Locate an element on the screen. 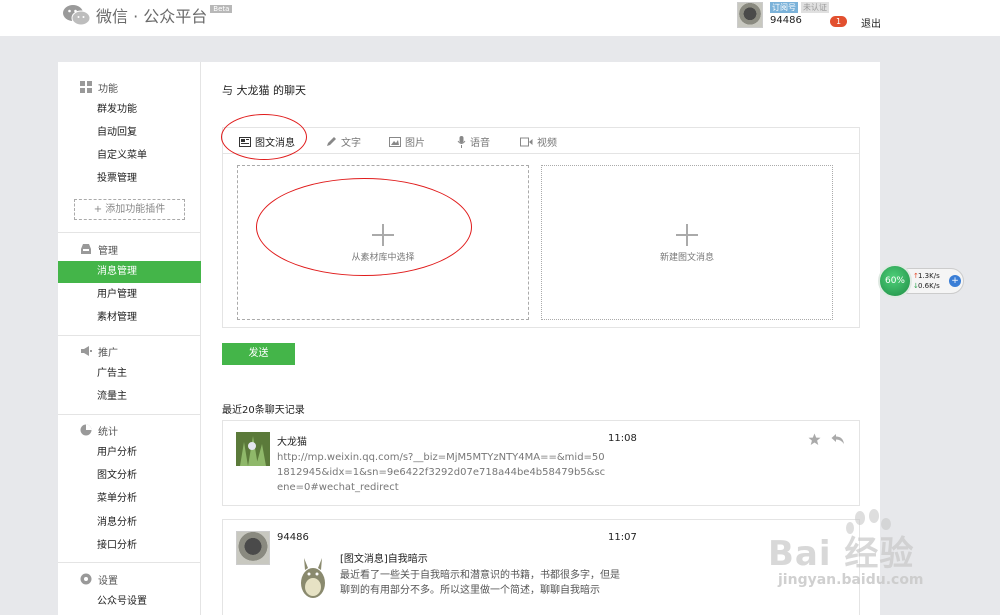 Image resolution: width=1000 pixels, height=615 pixels. memory-usage-badge: 60% is located at coordinates (895, 281).